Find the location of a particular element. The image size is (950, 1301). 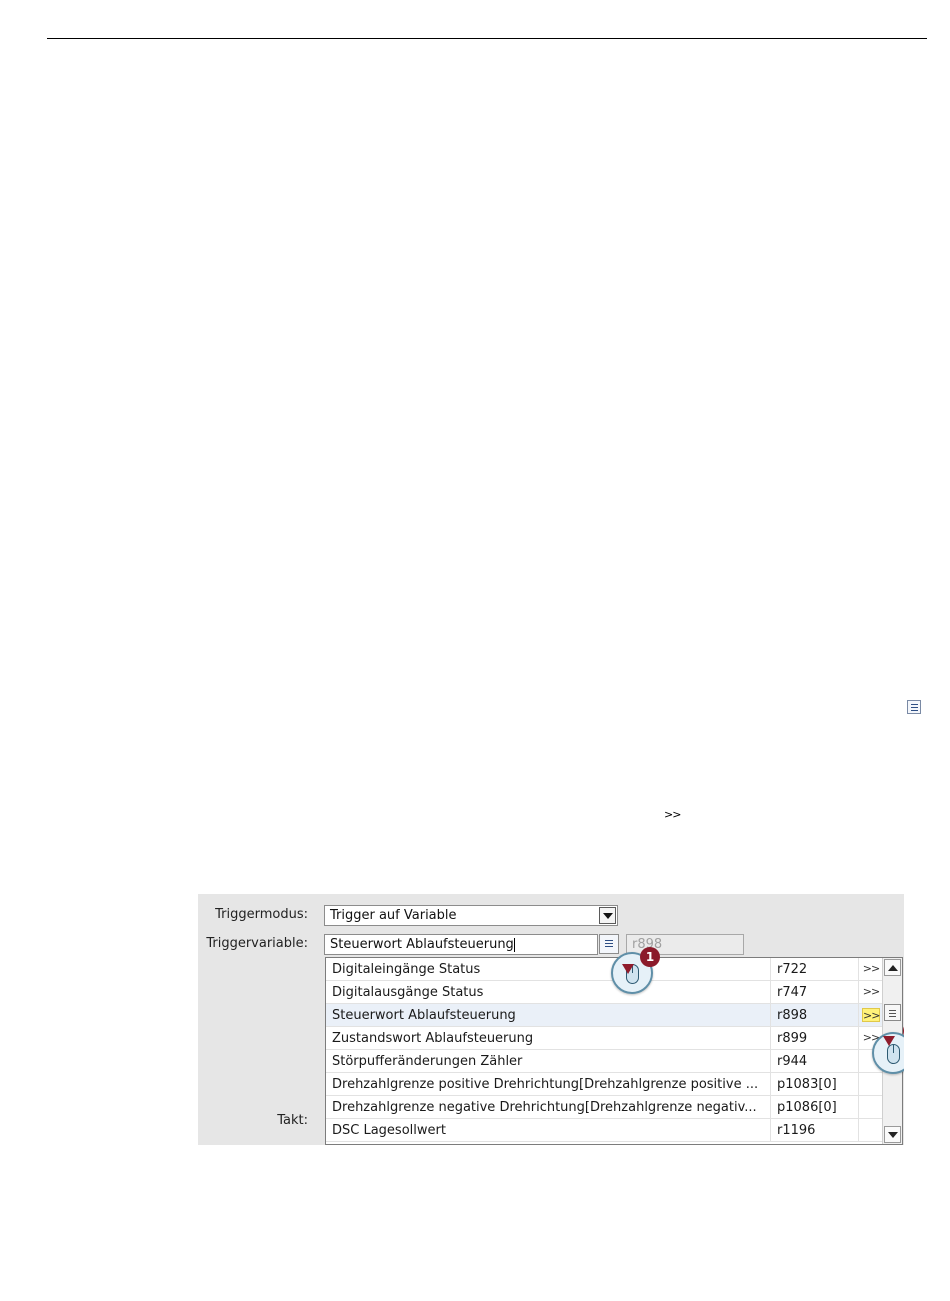

list-icon is located at coordinates (914, 707).